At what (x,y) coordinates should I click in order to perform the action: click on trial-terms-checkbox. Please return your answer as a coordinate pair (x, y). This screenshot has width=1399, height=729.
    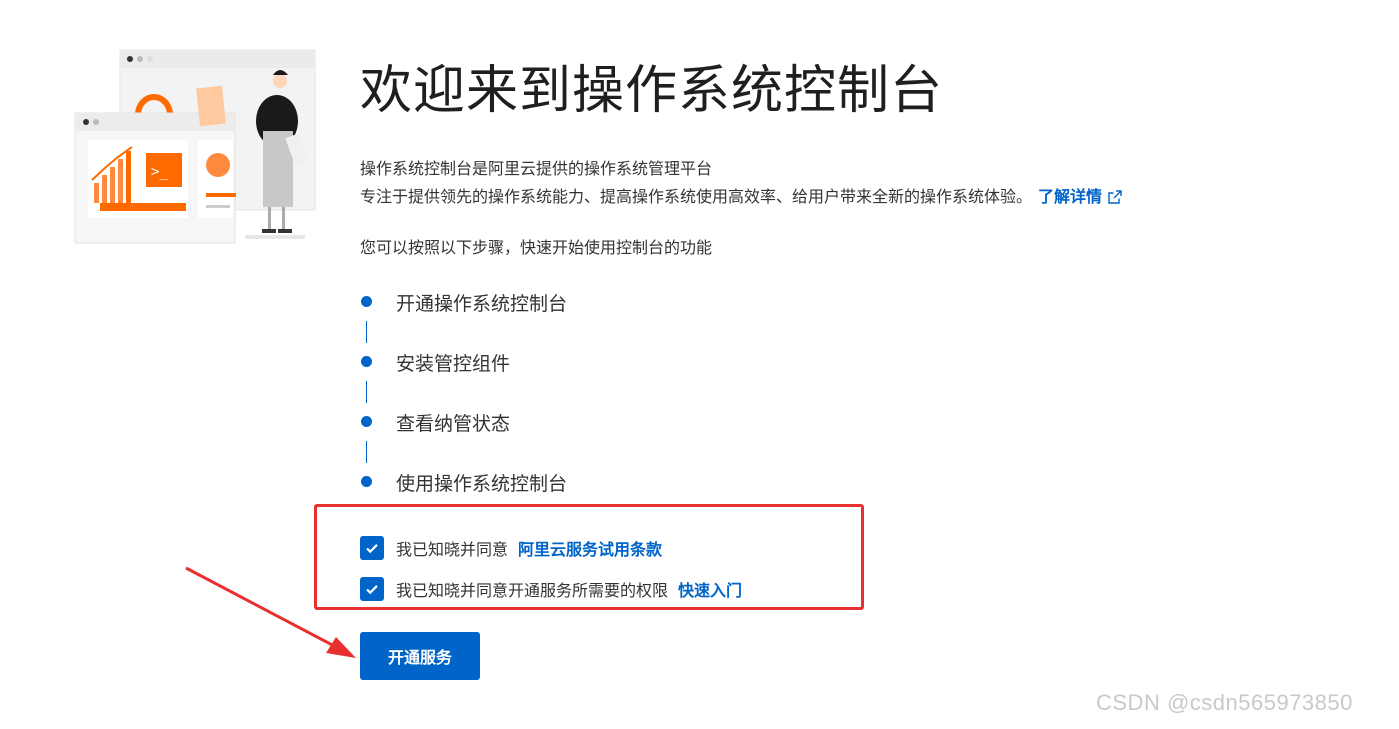
    Looking at the image, I should click on (372, 548).